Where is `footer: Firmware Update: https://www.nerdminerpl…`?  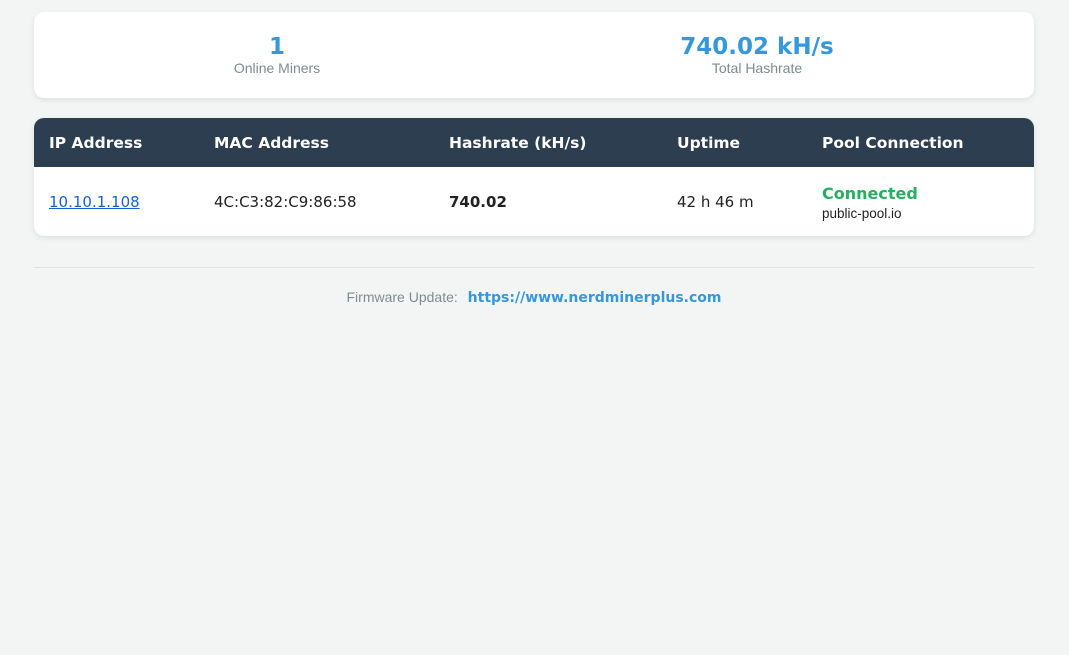
footer: Firmware Update: https://www.nerdminerpl… is located at coordinates (534, 297).